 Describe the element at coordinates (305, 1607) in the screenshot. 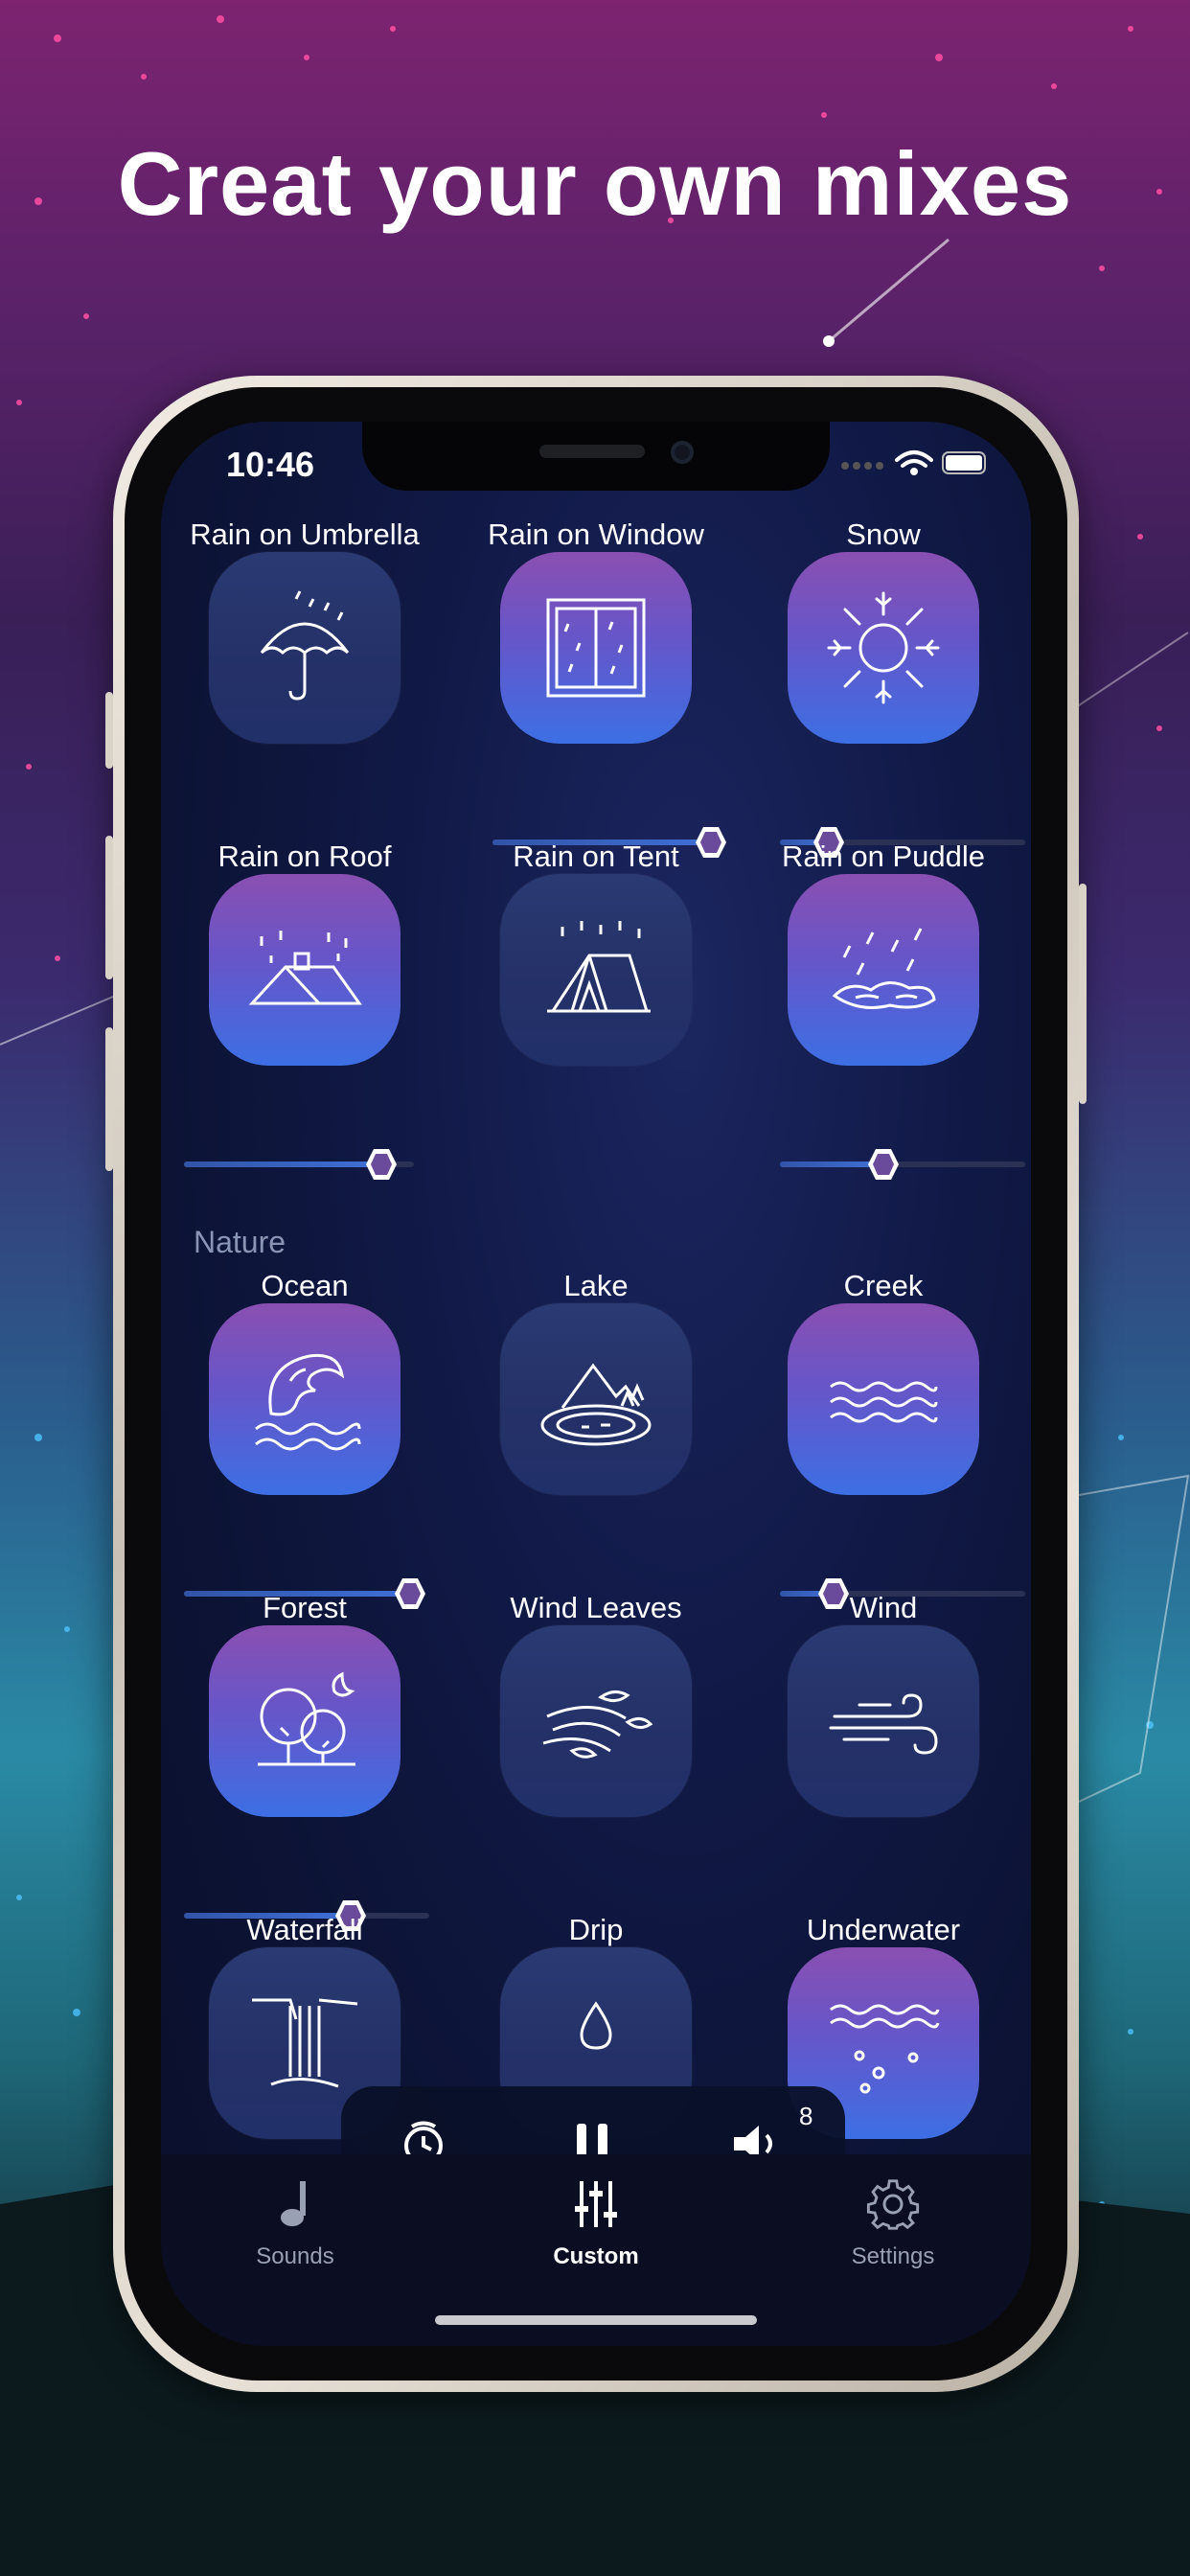

I see `tile-label: Forest` at that location.